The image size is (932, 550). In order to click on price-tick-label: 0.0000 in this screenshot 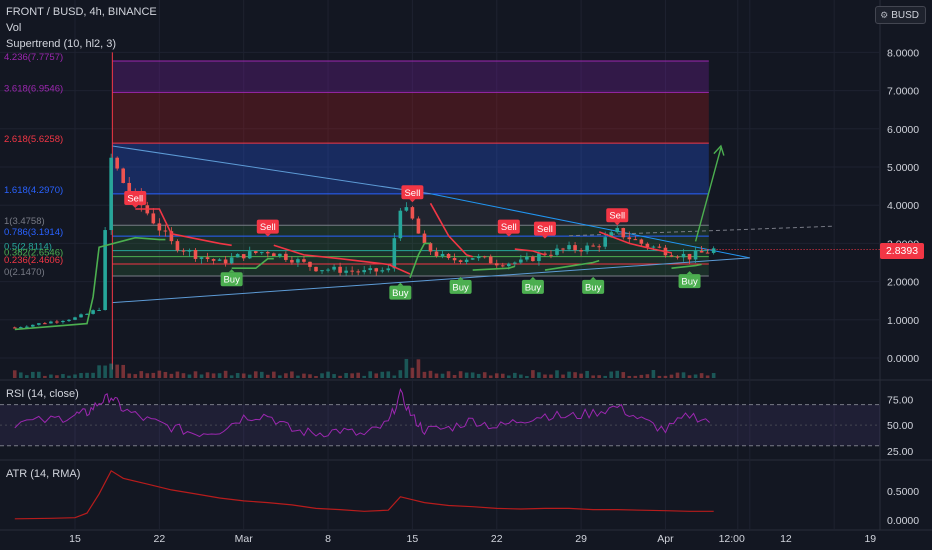, I will do `click(903, 359)`.